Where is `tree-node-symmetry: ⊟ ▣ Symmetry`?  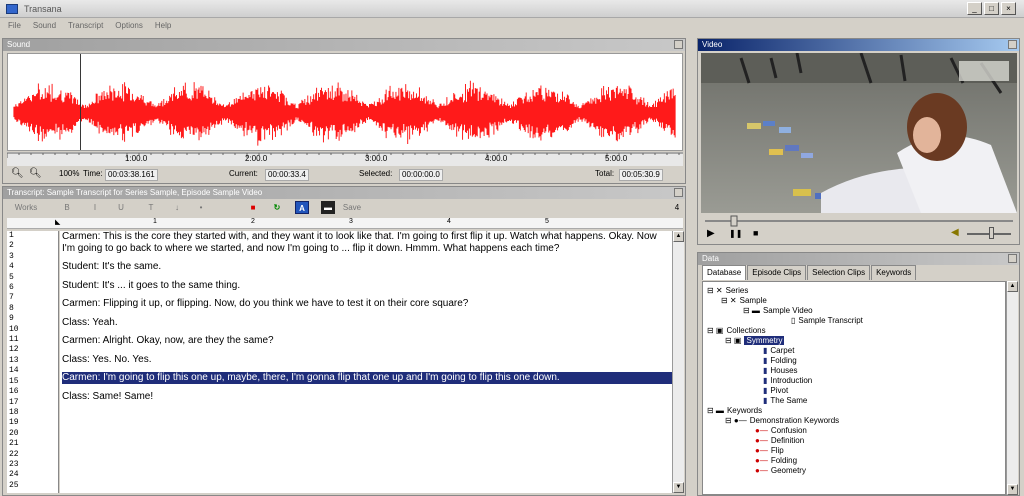
tree-node-symmetry: ⊟ ▣ Symmetry is located at coordinates (755, 341).